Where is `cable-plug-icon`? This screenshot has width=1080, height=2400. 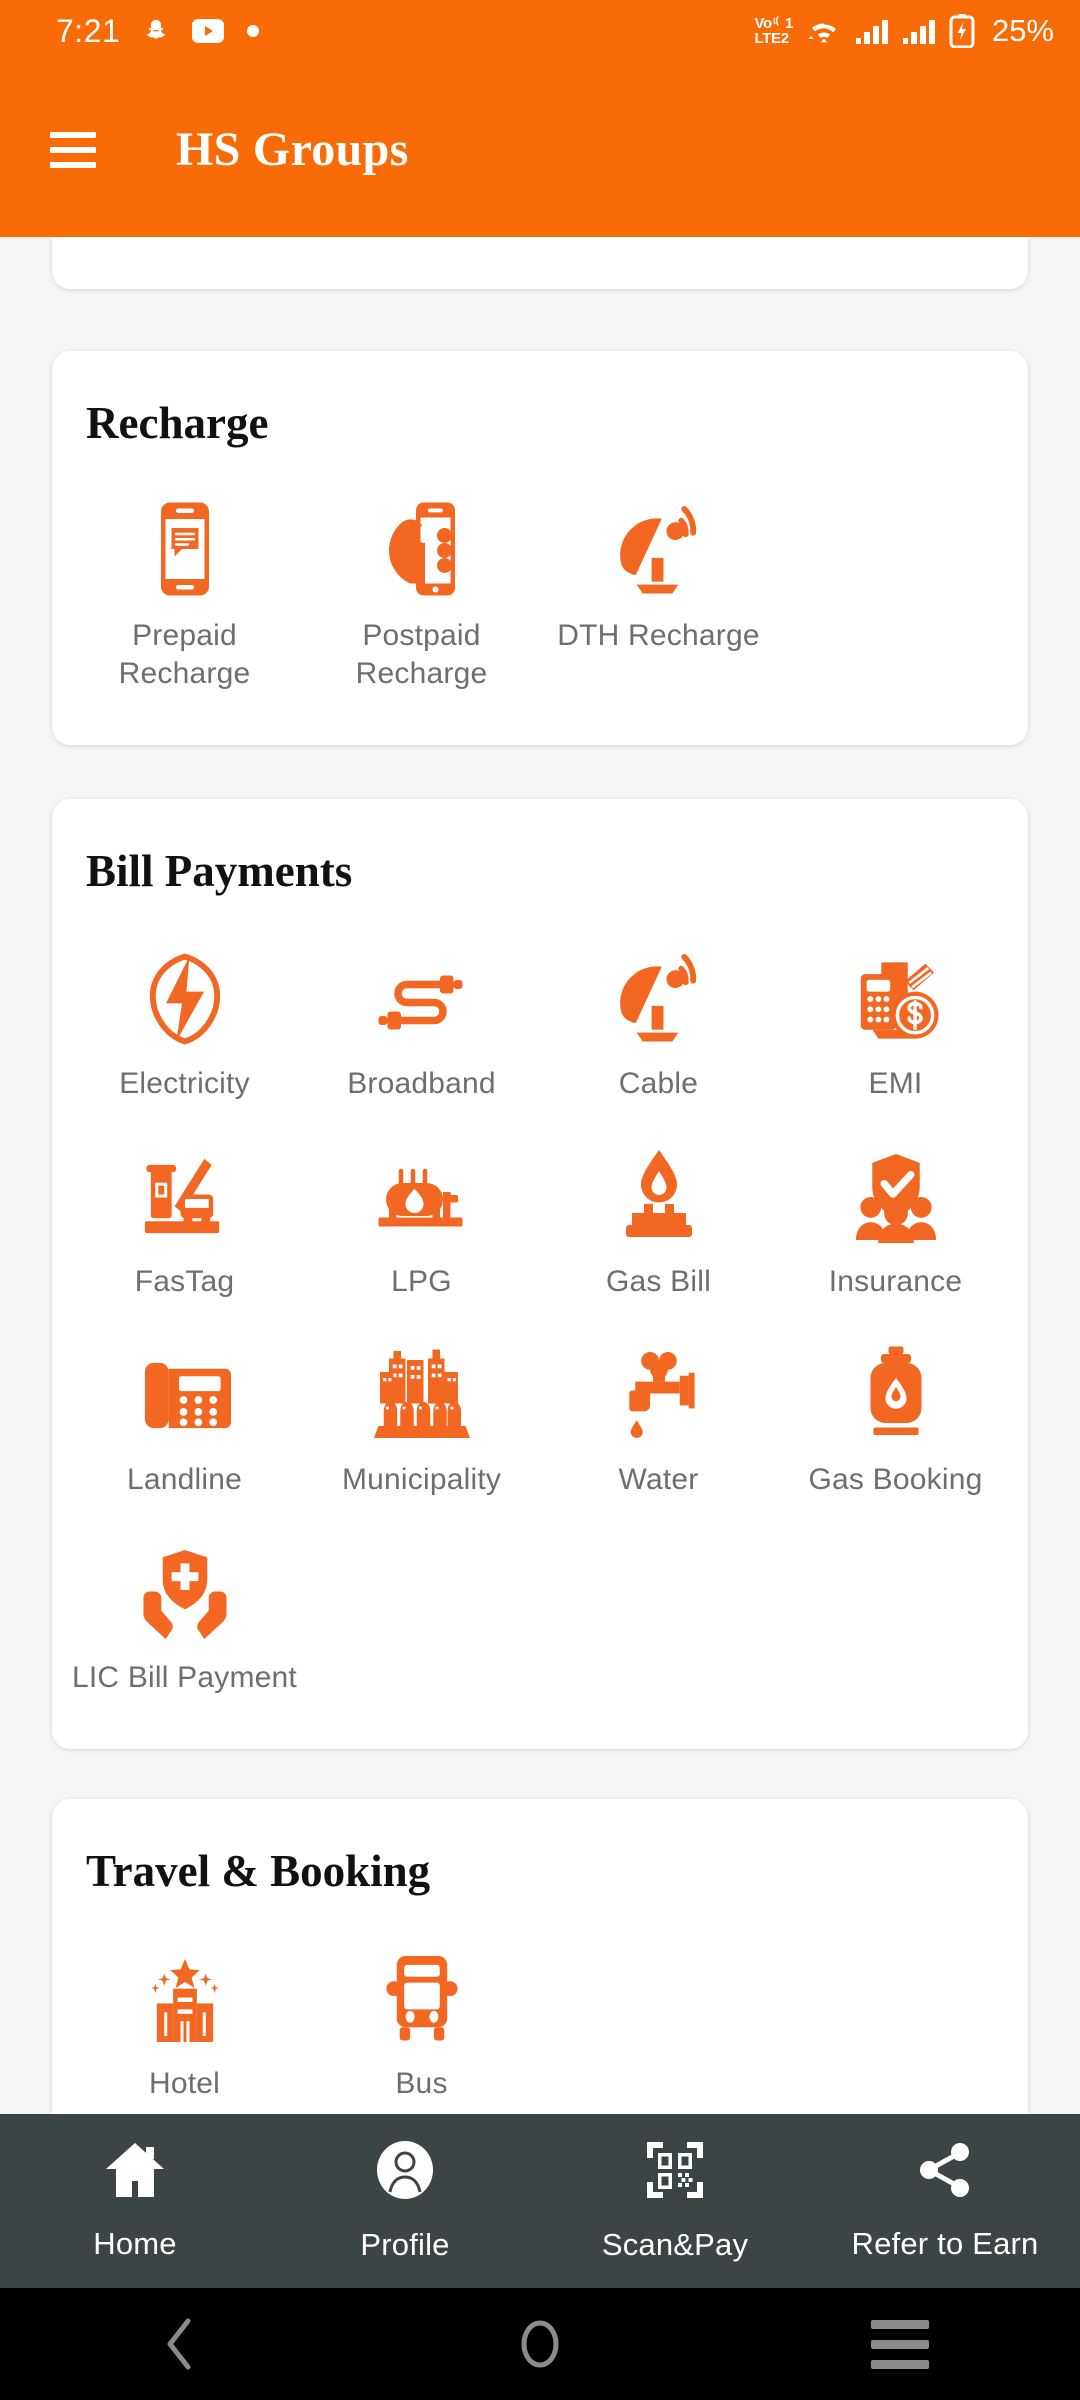 cable-plug-icon is located at coordinates (422, 991).